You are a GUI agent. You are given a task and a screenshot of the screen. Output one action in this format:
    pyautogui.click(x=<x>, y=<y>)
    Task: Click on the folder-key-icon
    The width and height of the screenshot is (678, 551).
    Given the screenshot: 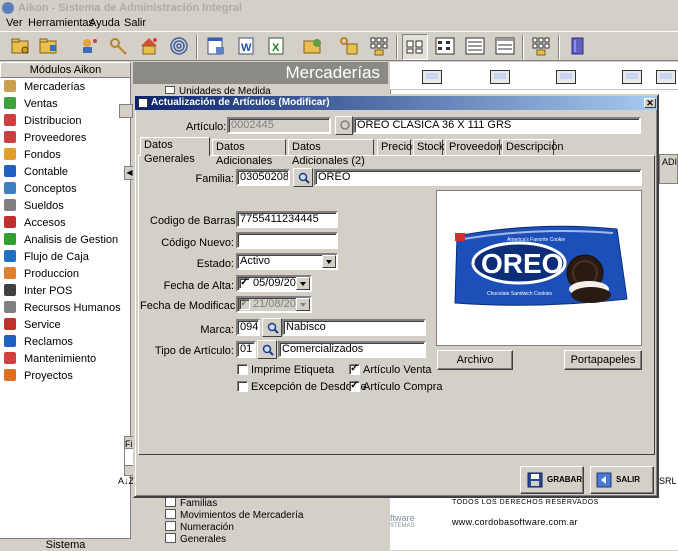 What is the action you would take?
    pyautogui.click(x=21, y=46)
    